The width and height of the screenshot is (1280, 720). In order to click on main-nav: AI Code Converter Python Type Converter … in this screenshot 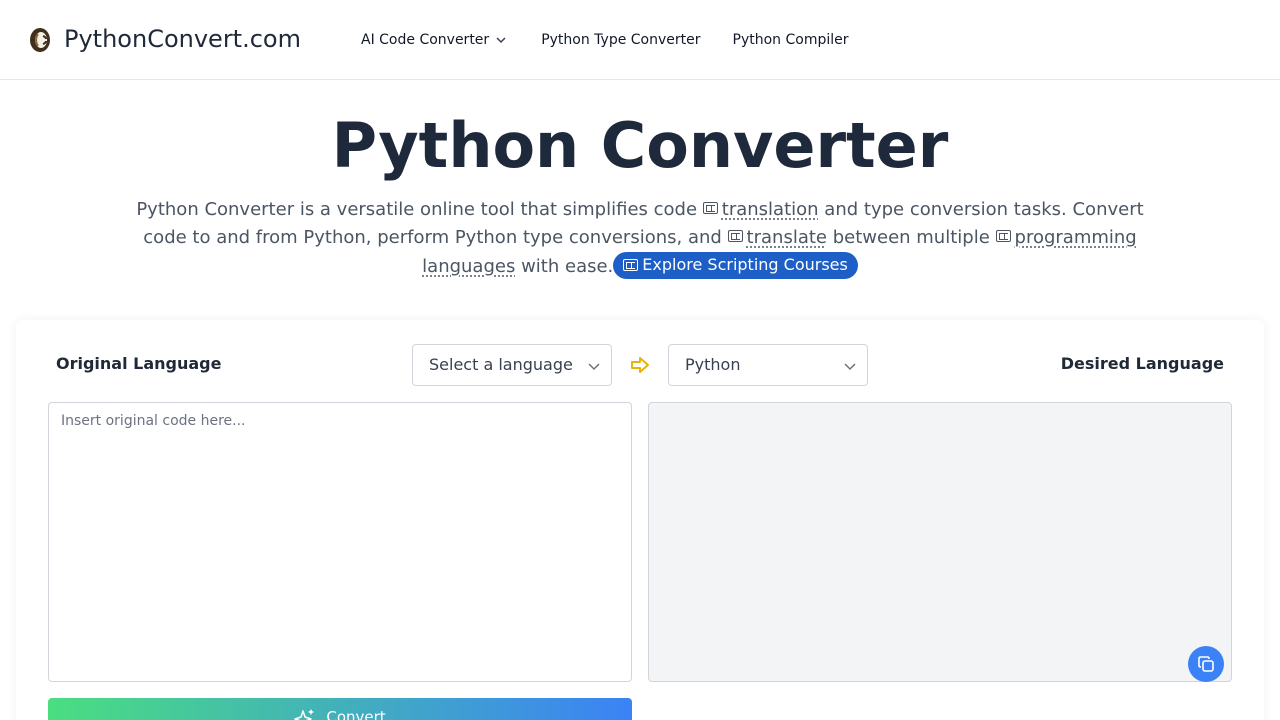, I will do `click(605, 40)`.